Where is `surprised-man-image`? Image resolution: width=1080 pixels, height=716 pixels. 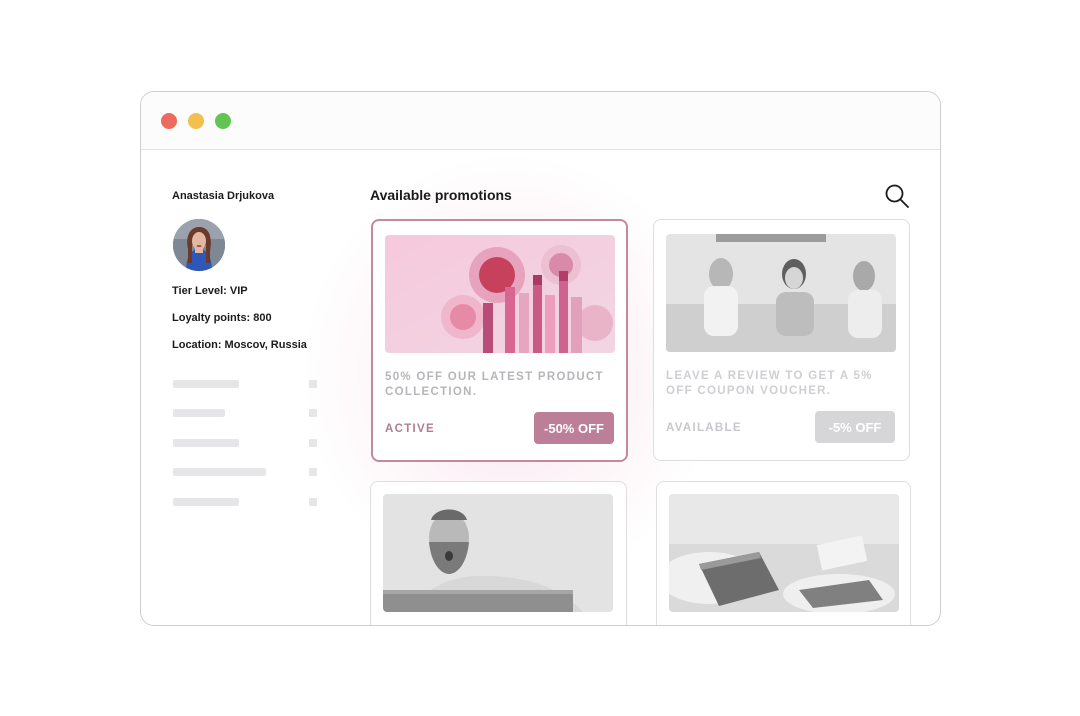
surprised-man-image is located at coordinates (498, 553).